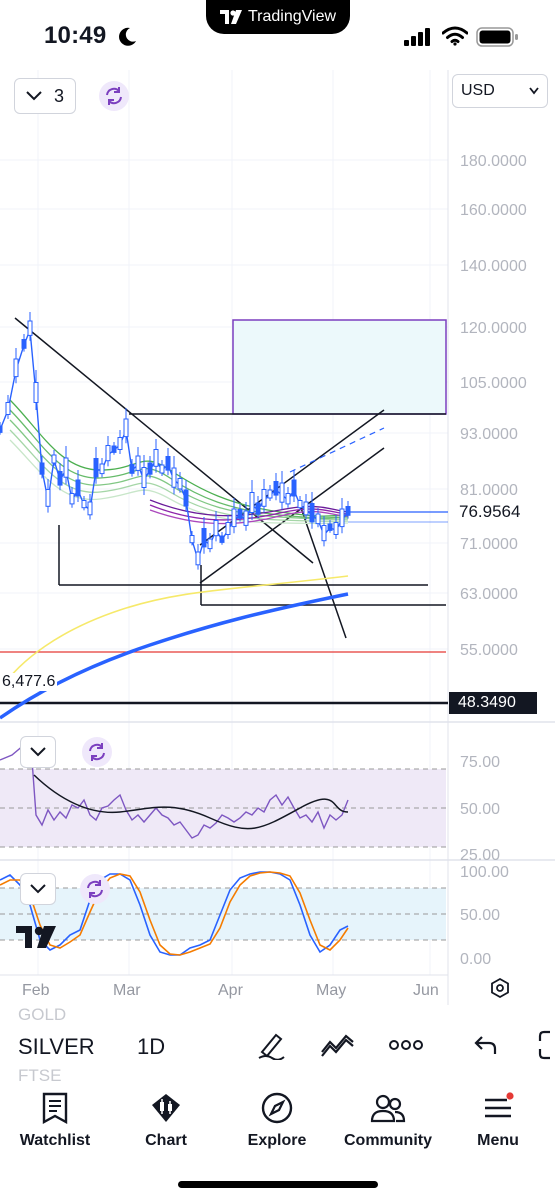 The image size is (555, 1200). Describe the element at coordinates (179, 462) in the screenshot. I see `ma-ribbon` at that location.